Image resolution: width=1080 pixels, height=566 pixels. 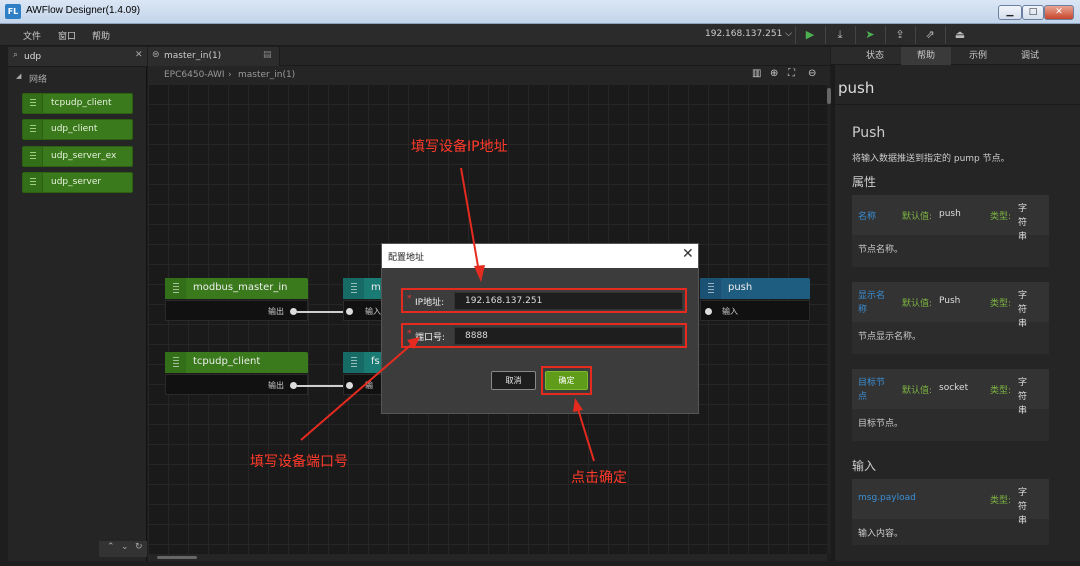 What do you see at coordinates (139, 547) in the screenshot?
I see `refresh-icon: ↻` at bounding box center [139, 547].